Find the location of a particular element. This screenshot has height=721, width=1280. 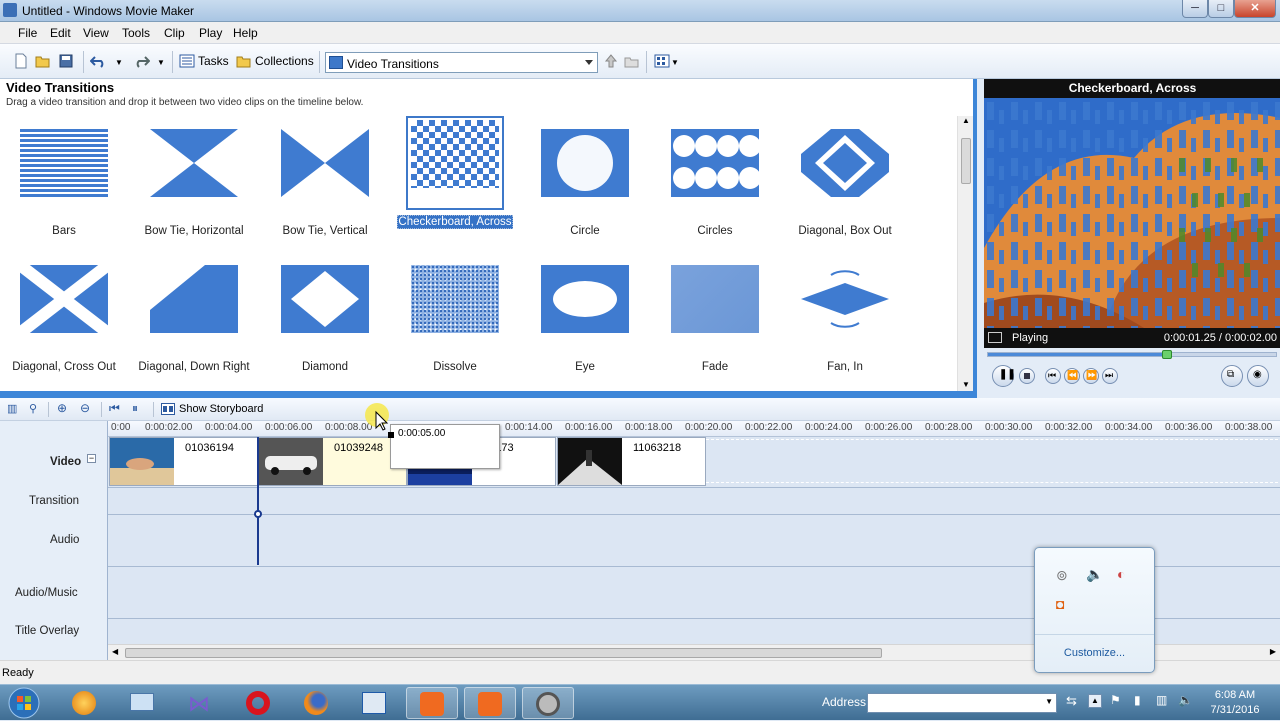

narrate-icon: ▥ is located at coordinates (12, 408).